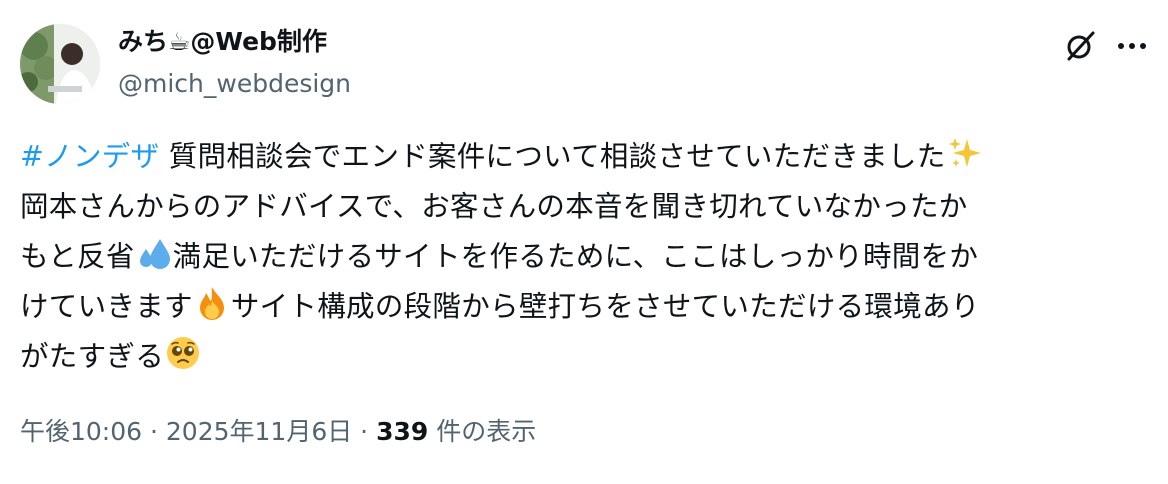  Describe the element at coordinates (89, 156) in the screenshot. I see `hashtag-link: #ノンデザ` at that location.